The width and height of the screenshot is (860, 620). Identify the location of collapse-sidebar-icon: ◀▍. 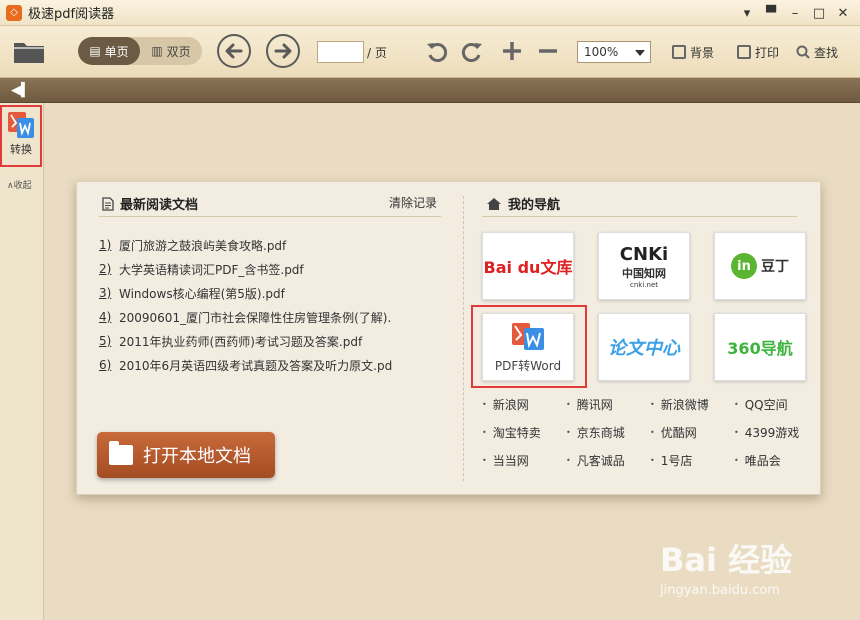
(21, 90).